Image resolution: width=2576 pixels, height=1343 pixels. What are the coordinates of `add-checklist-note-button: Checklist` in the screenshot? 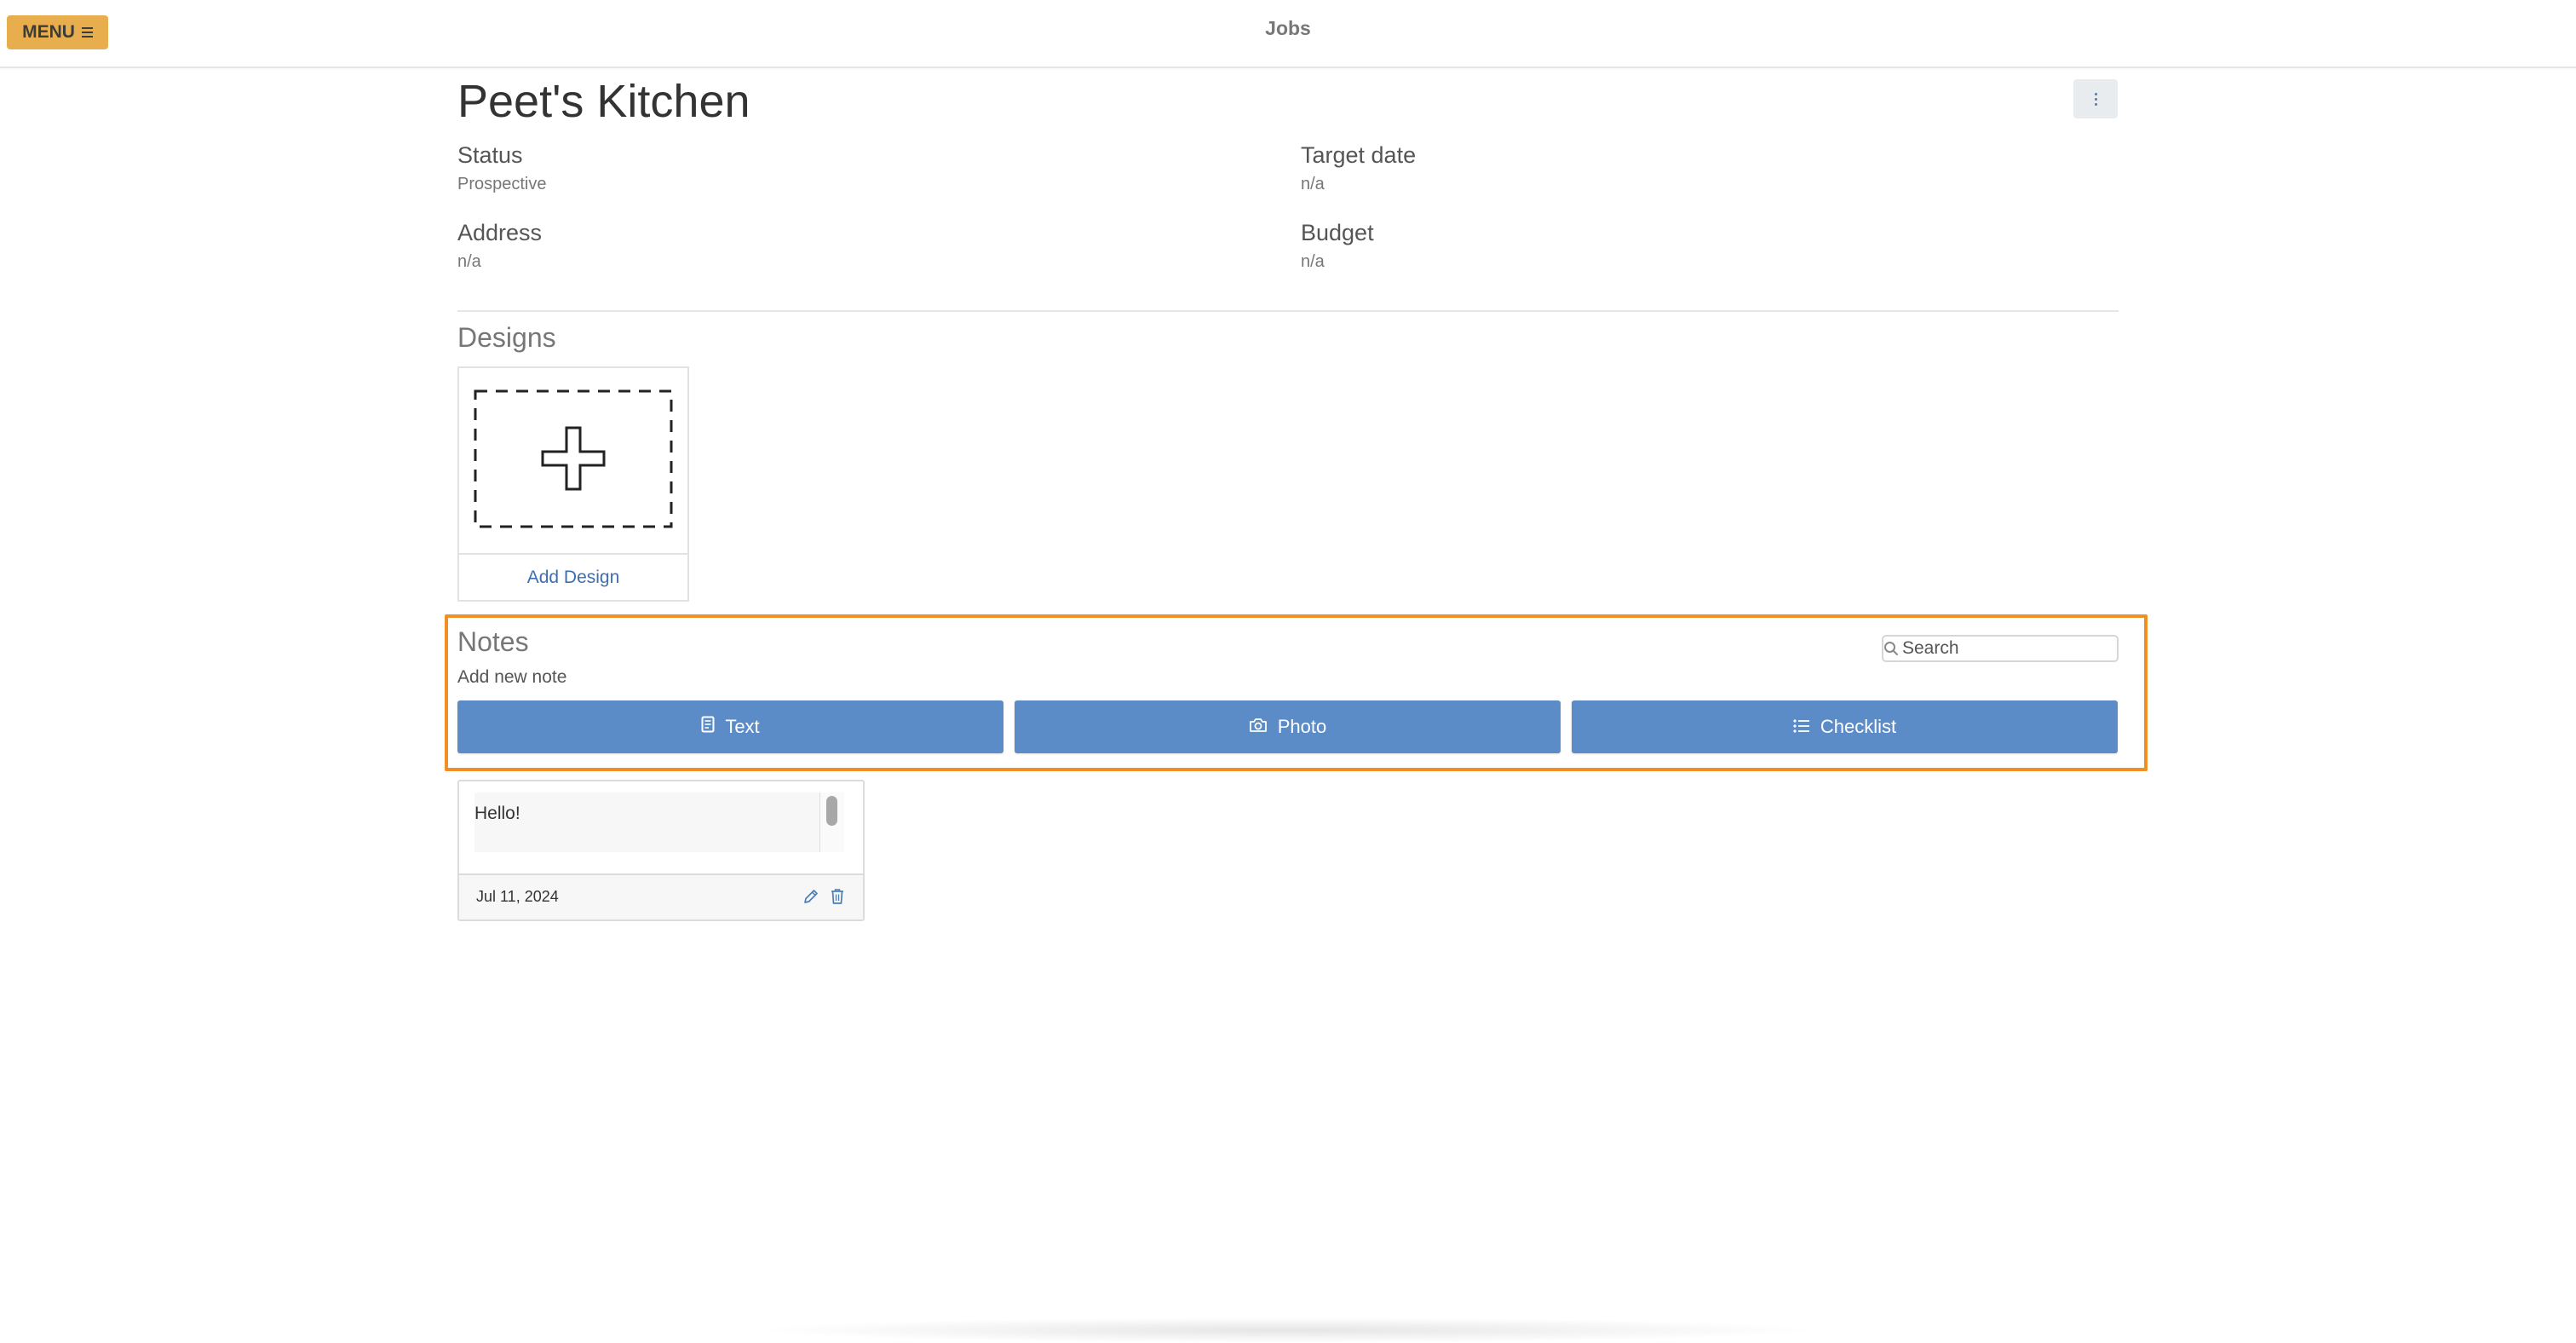 It's located at (1845, 726).